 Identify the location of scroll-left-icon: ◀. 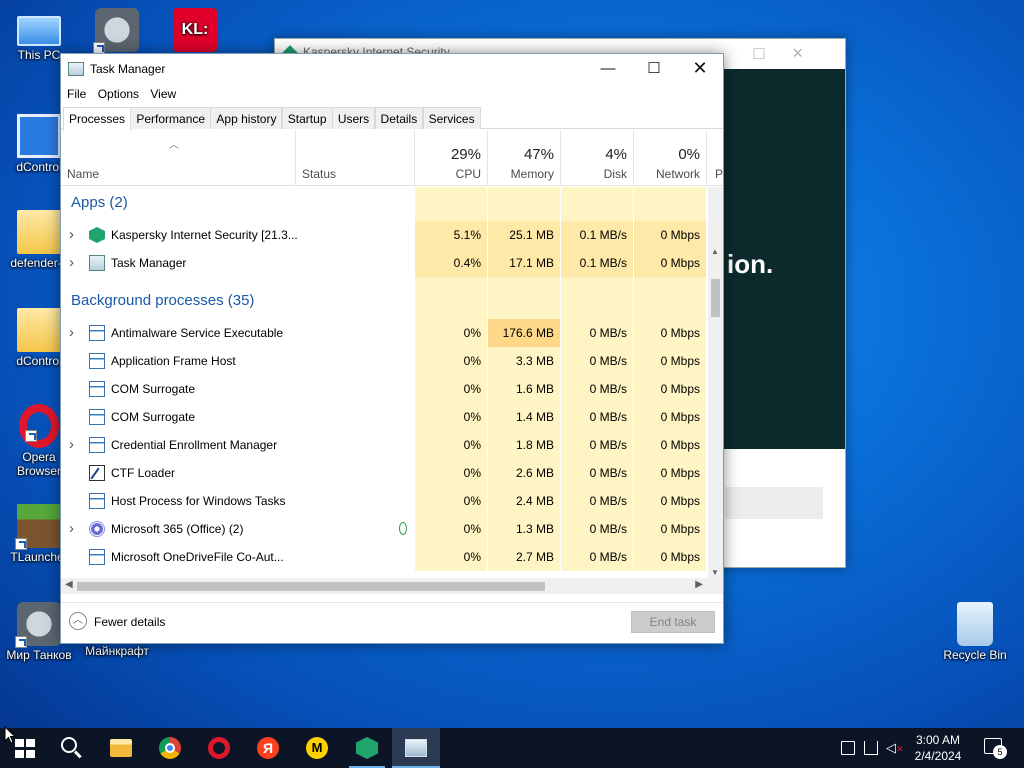
(69, 584).